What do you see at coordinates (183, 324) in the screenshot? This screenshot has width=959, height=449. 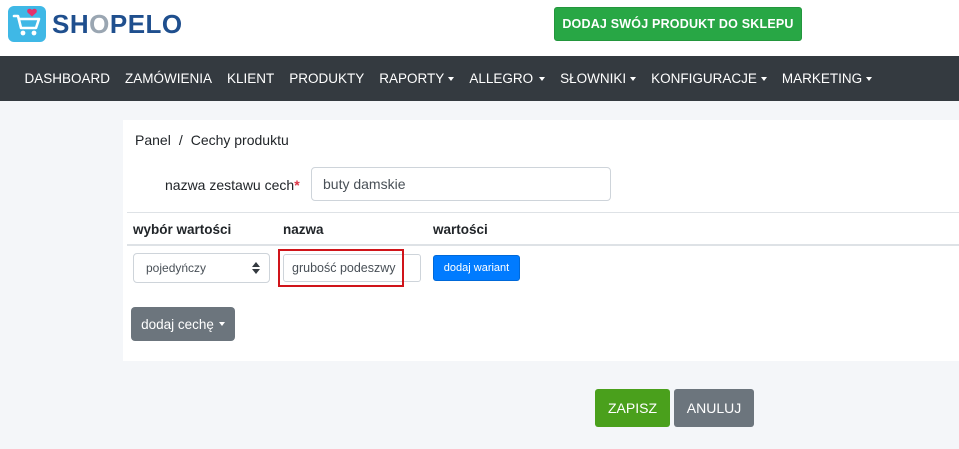 I see `add-feature-button: dodaj cechę` at bounding box center [183, 324].